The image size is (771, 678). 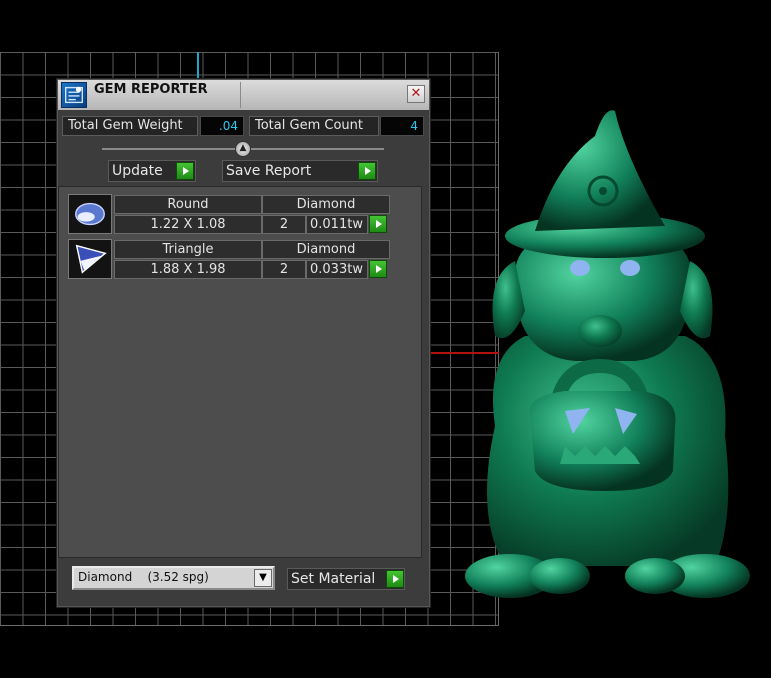 What do you see at coordinates (243, 149) in the screenshot?
I see `splitter-slider-knob: ▲` at bounding box center [243, 149].